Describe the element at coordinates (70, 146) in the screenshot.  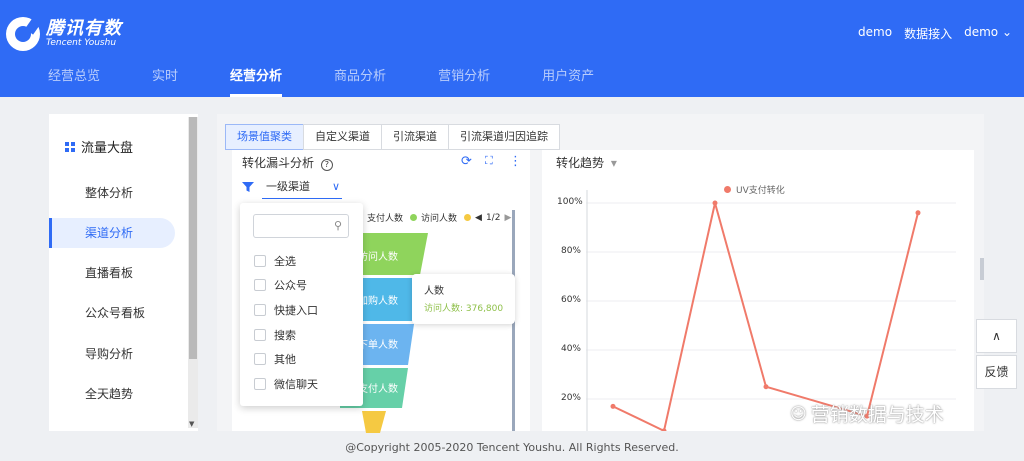
I see `grid-icon` at that location.